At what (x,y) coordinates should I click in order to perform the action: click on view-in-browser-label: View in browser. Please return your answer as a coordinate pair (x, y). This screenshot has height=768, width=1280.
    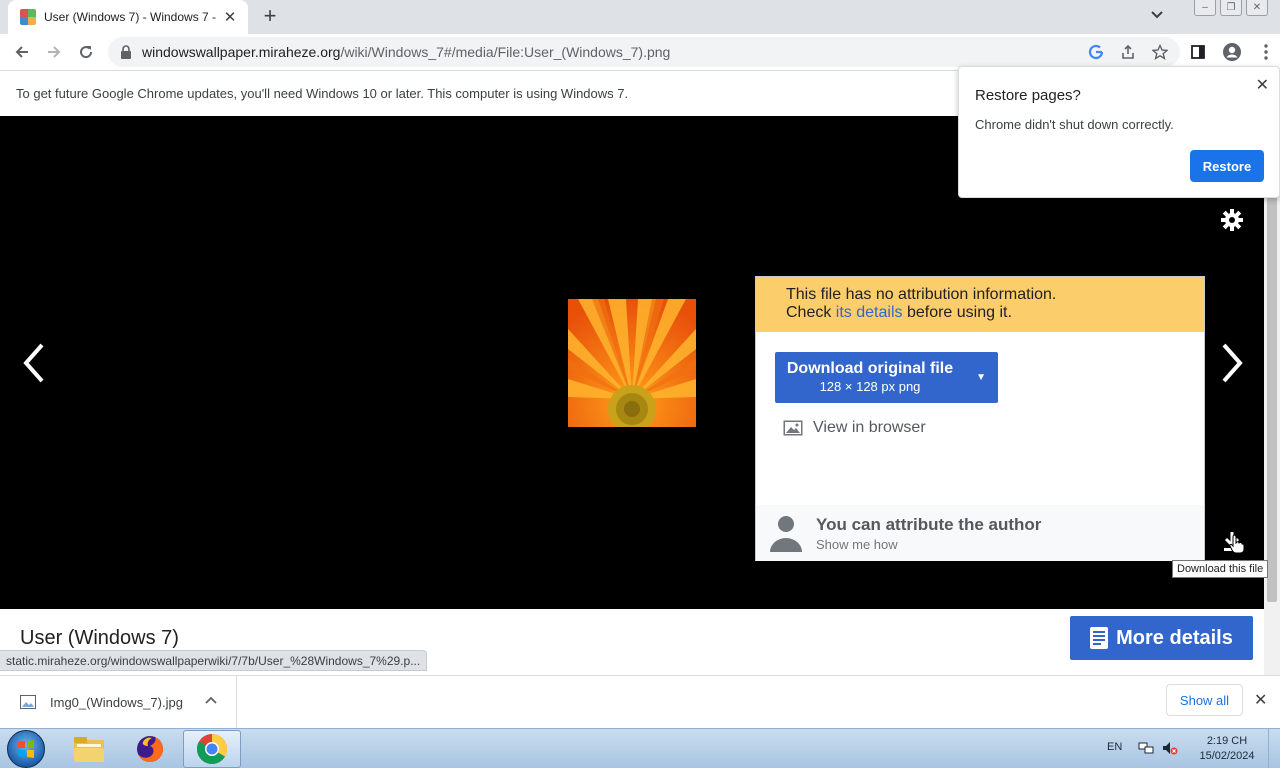
    Looking at the image, I should click on (869, 427).